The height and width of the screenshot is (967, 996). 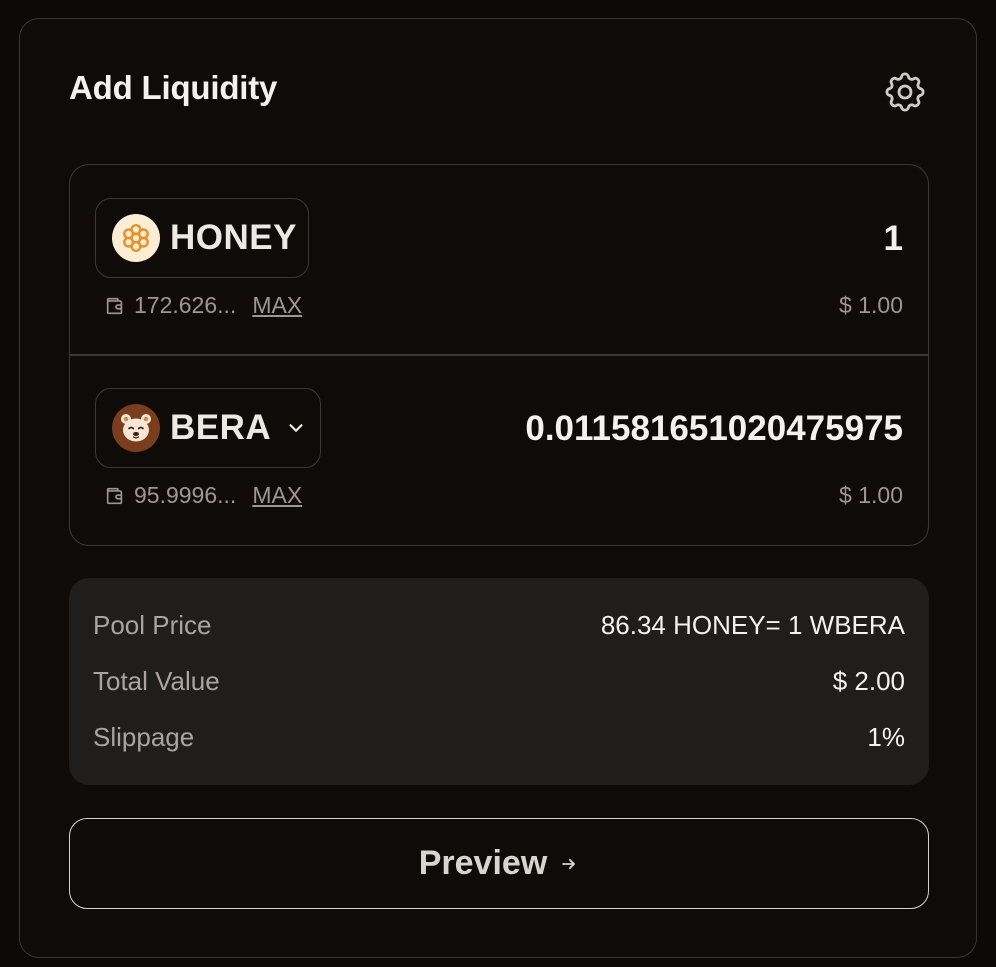 What do you see at coordinates (752, 624) in the screenshot?
I see `pool-price-value: 86.34 HONEY= 1 WBERA` at bounding box center [752, 624].